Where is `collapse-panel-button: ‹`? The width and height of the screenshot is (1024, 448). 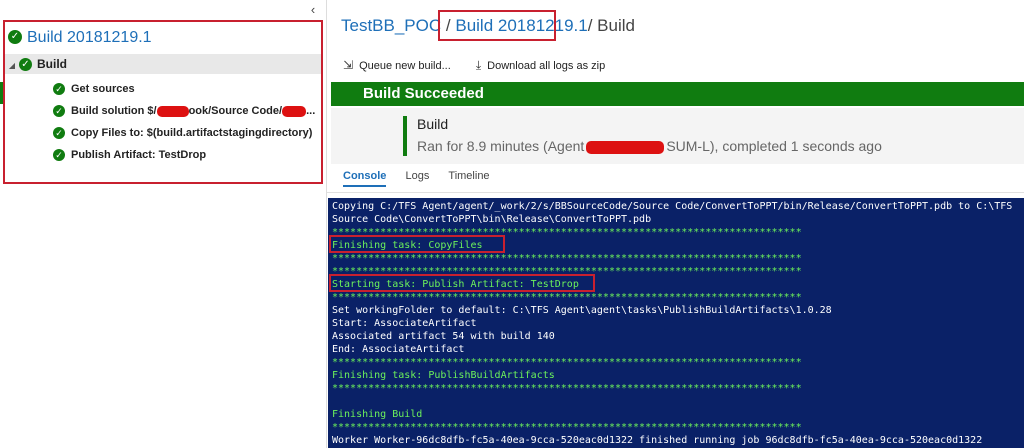
collapse-panel-button: ‹ is located at coordinates (313, 10).